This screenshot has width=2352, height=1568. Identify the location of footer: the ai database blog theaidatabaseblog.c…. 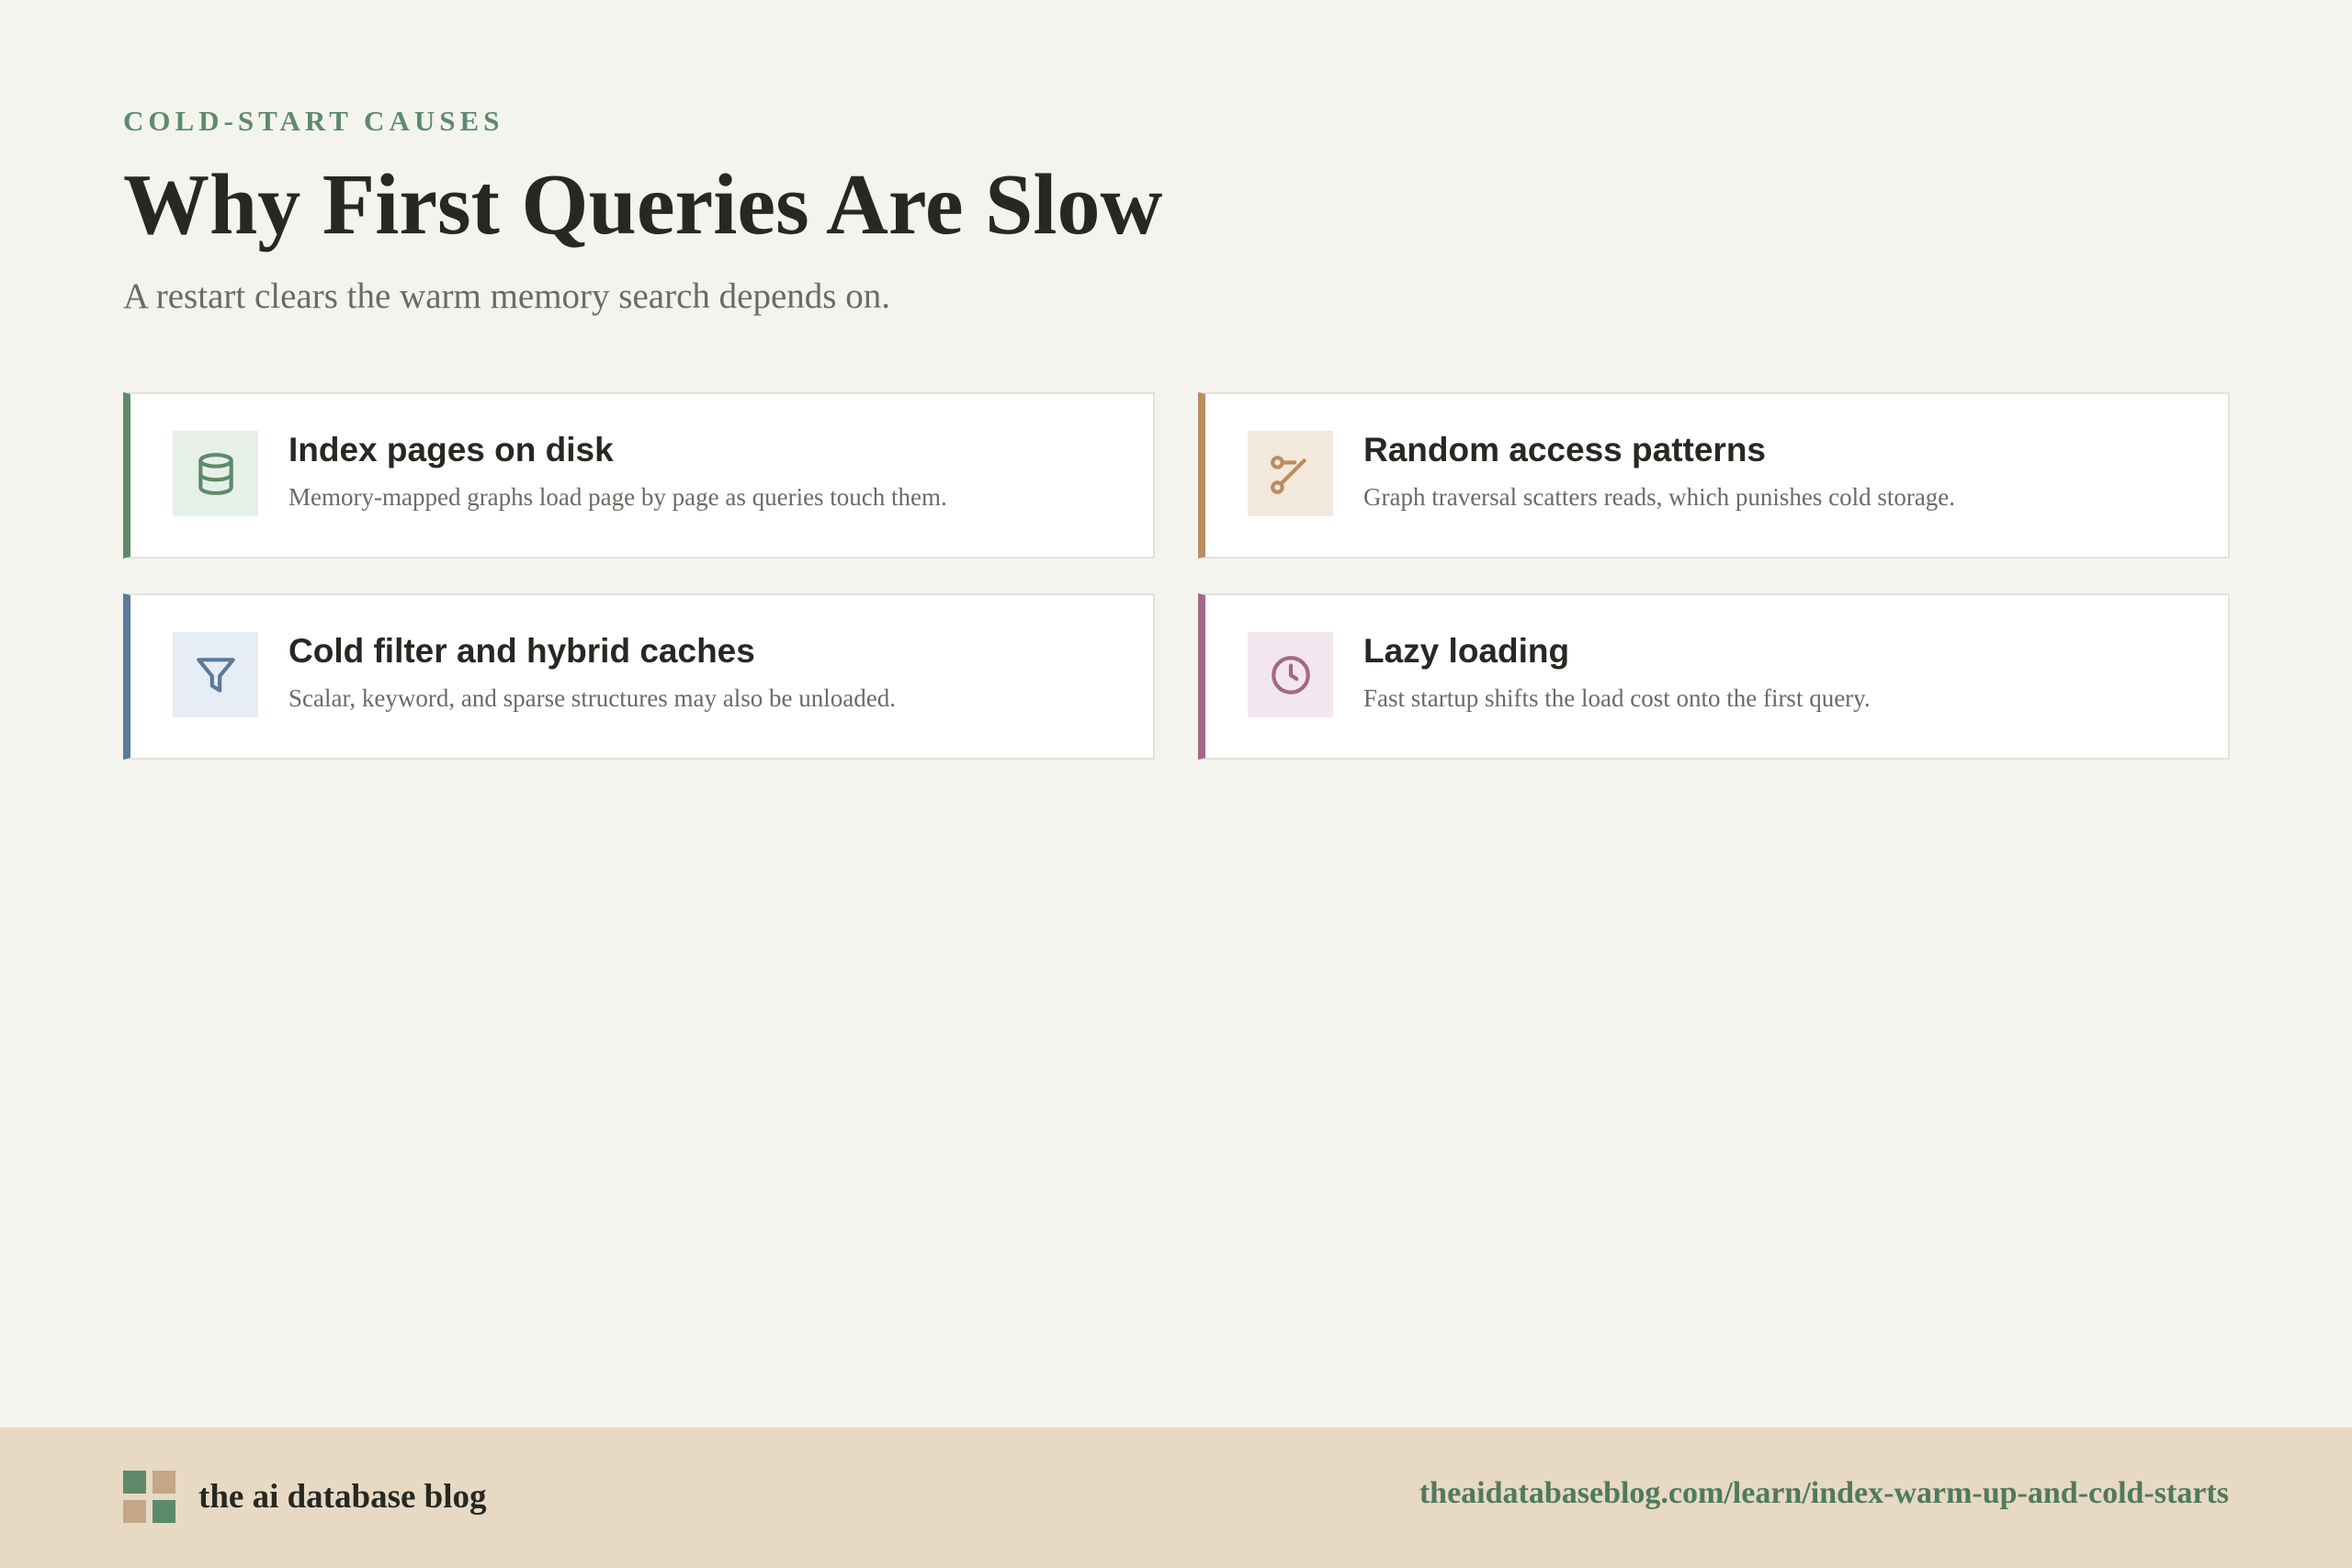
(1176, 1497).